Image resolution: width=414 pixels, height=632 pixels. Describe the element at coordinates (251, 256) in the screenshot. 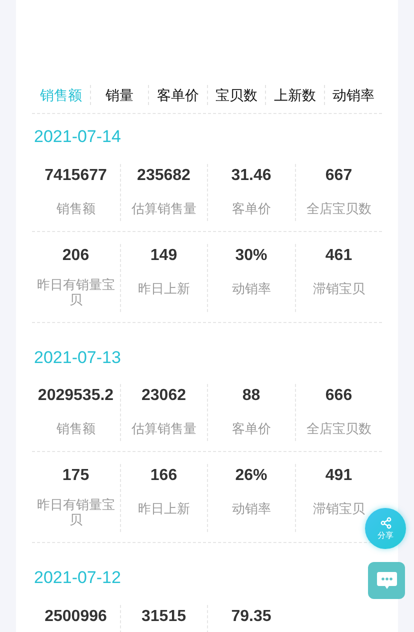

I see `stat-value: 30%` at that location.